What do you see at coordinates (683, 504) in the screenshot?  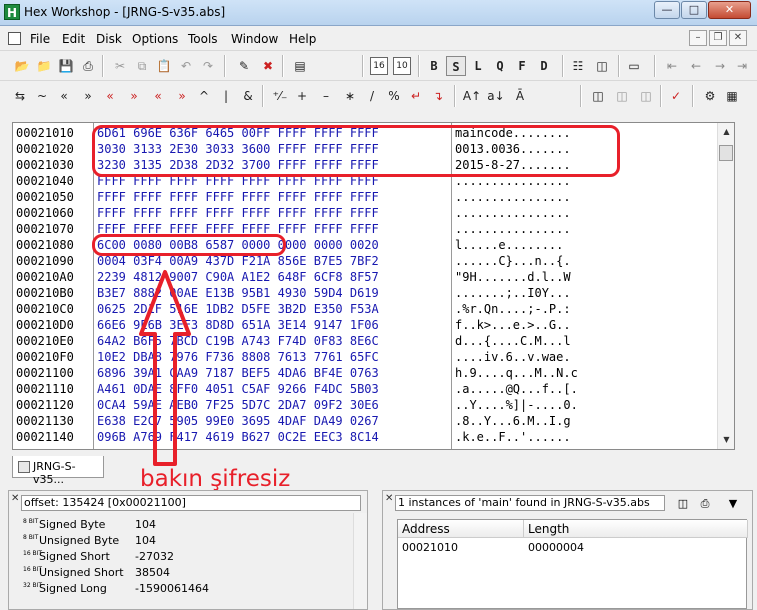 I see `results-copy-icon: ◫` at bounding box center [683, 504].